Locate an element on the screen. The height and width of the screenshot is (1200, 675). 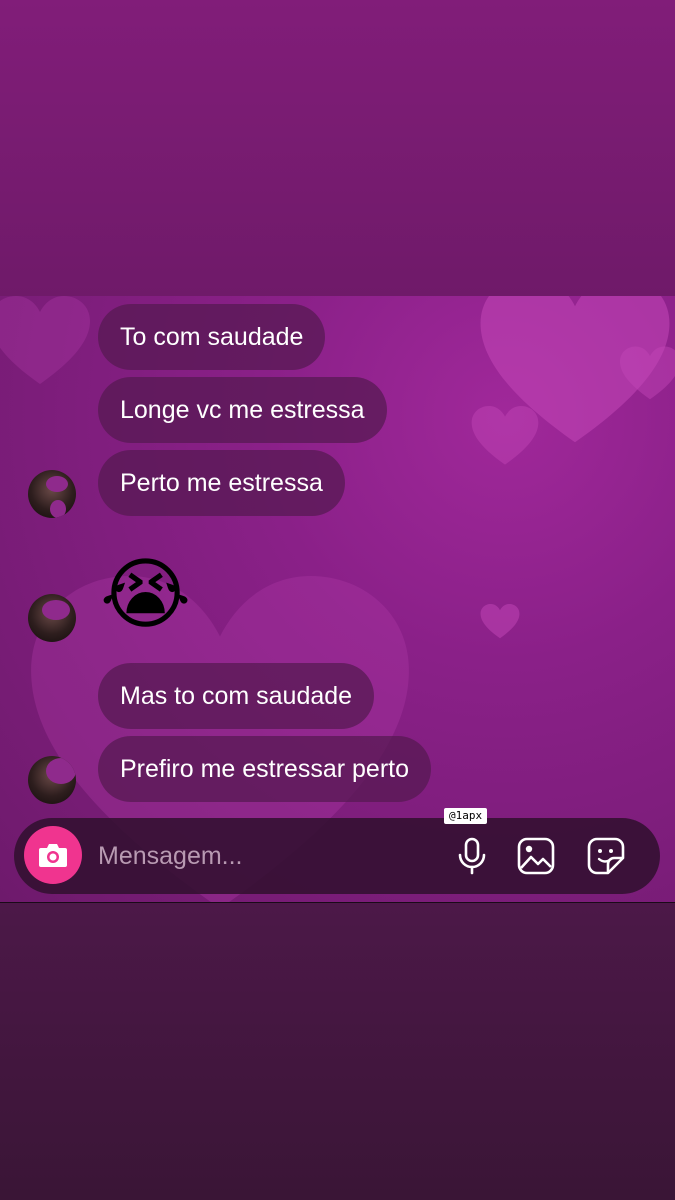
sticker-icon is located at coordinates (606, 856).